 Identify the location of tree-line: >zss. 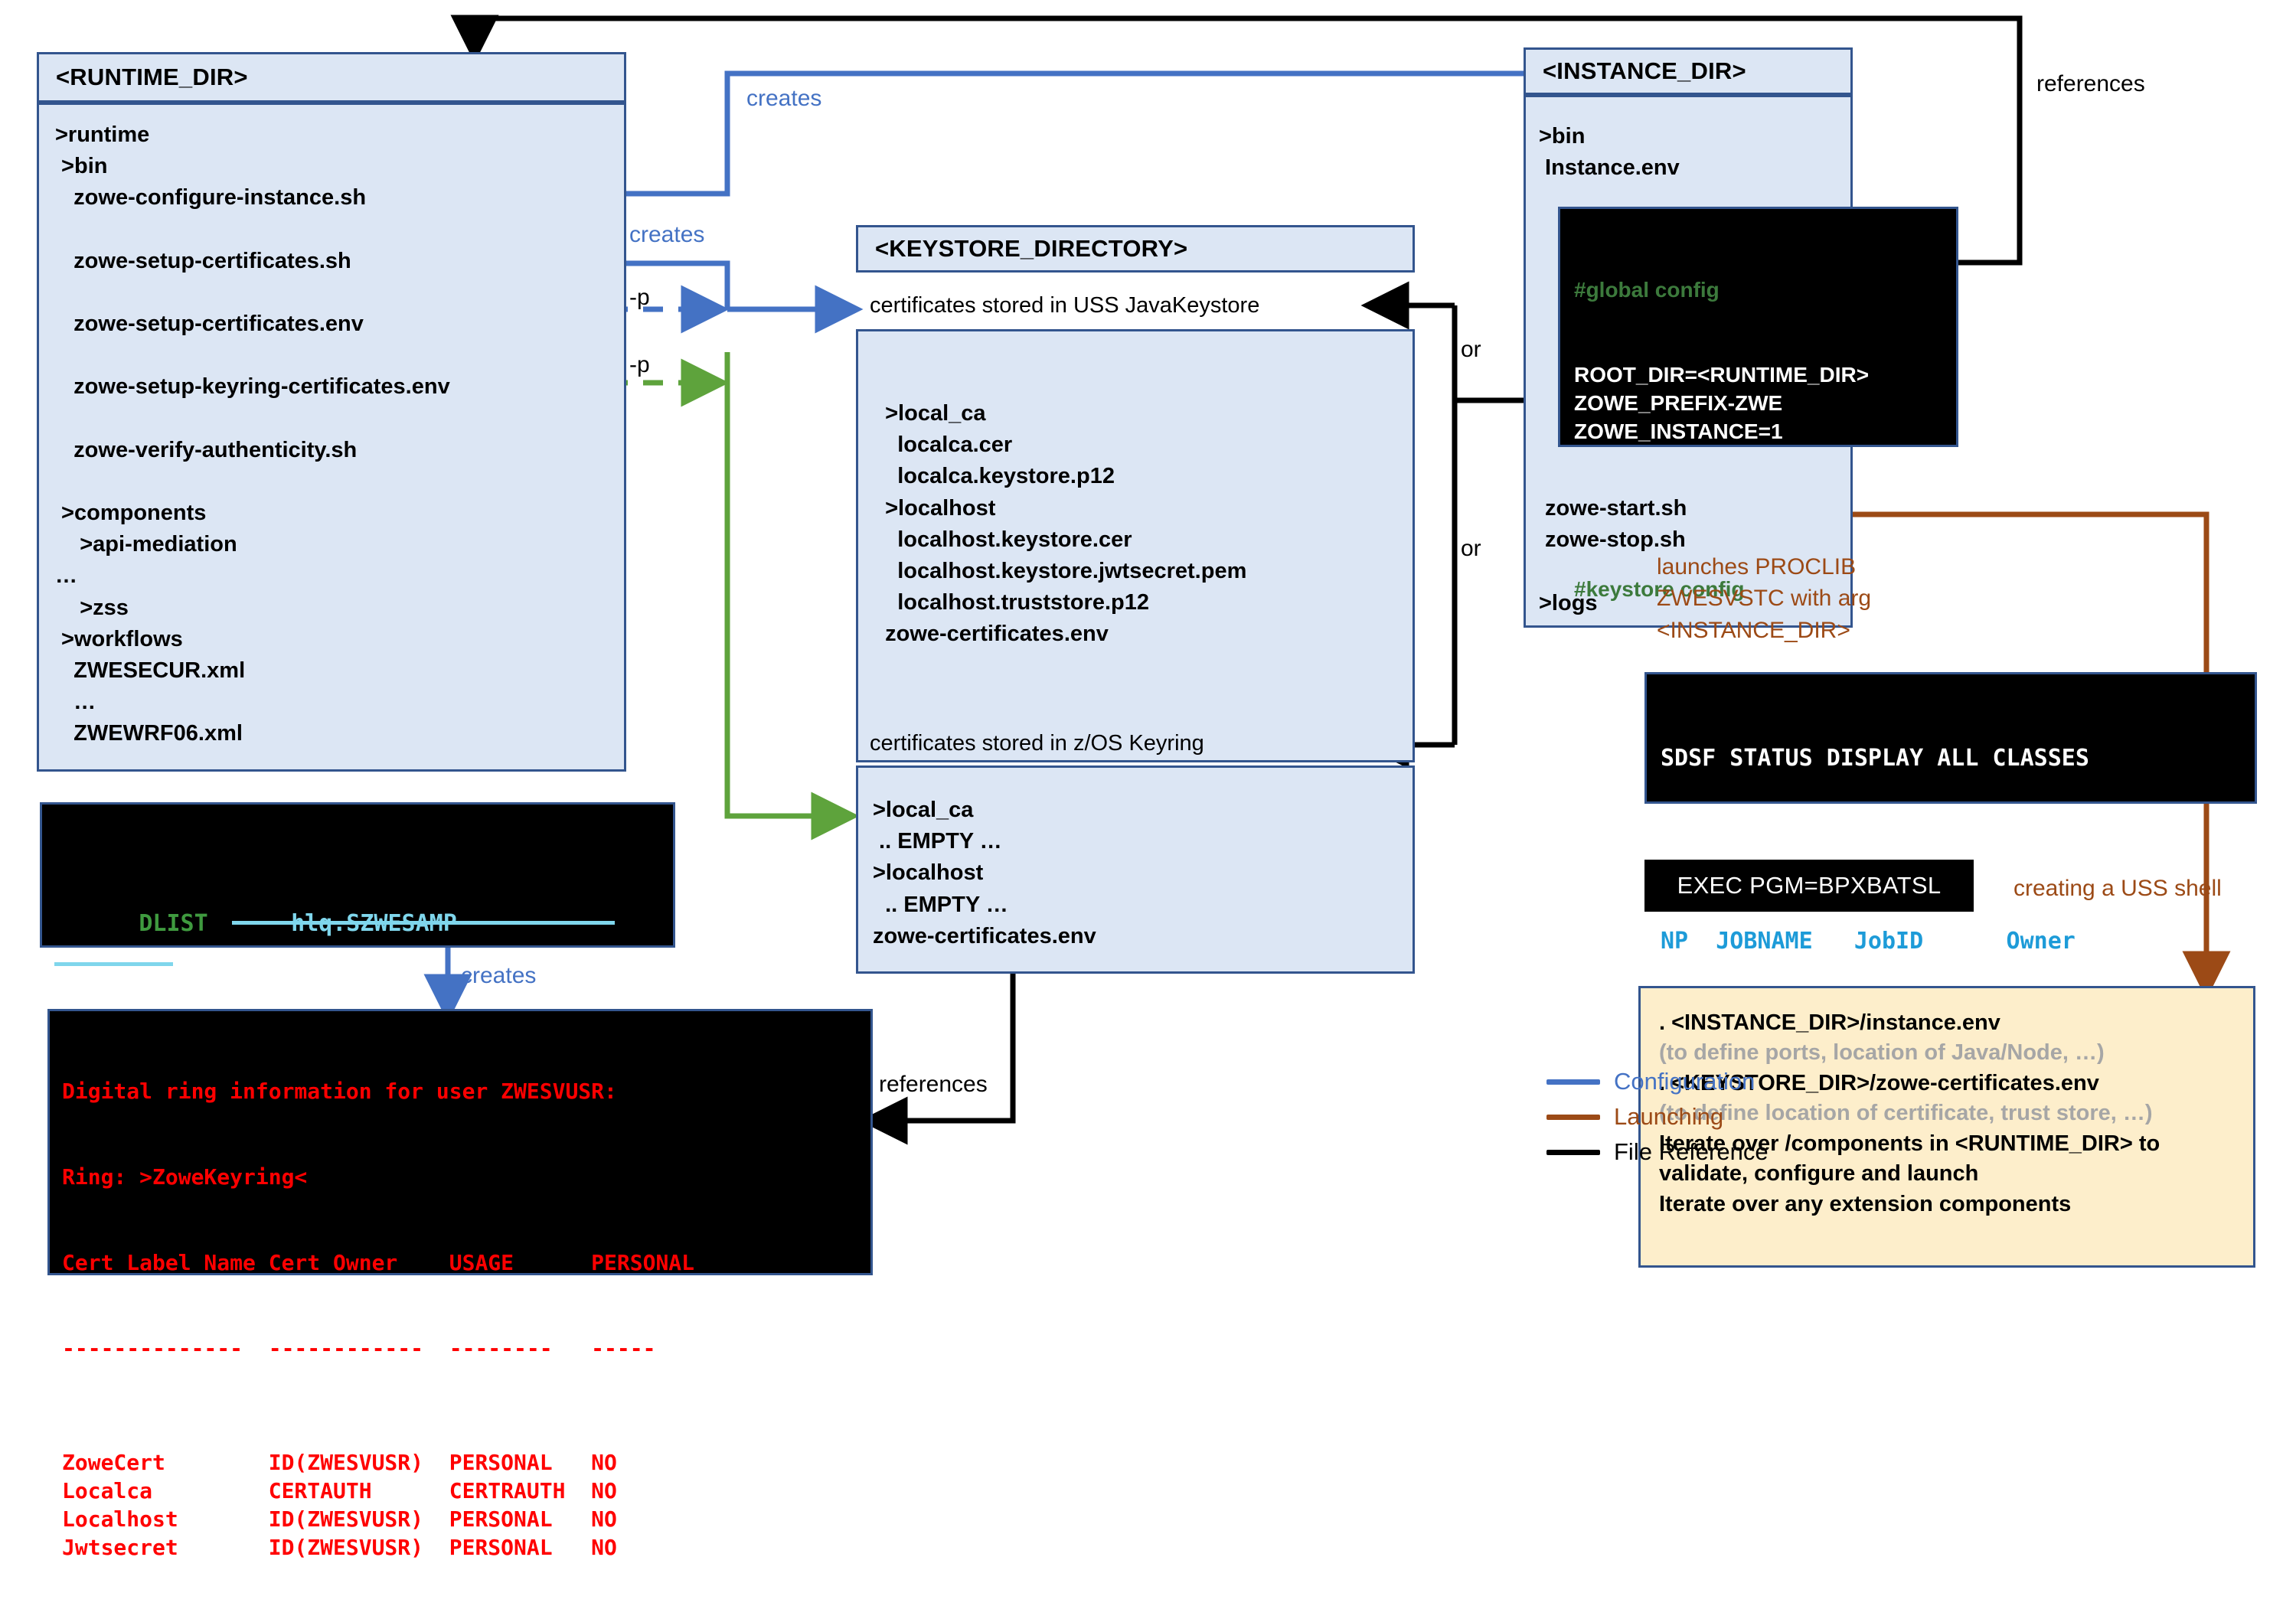
(92, 607).